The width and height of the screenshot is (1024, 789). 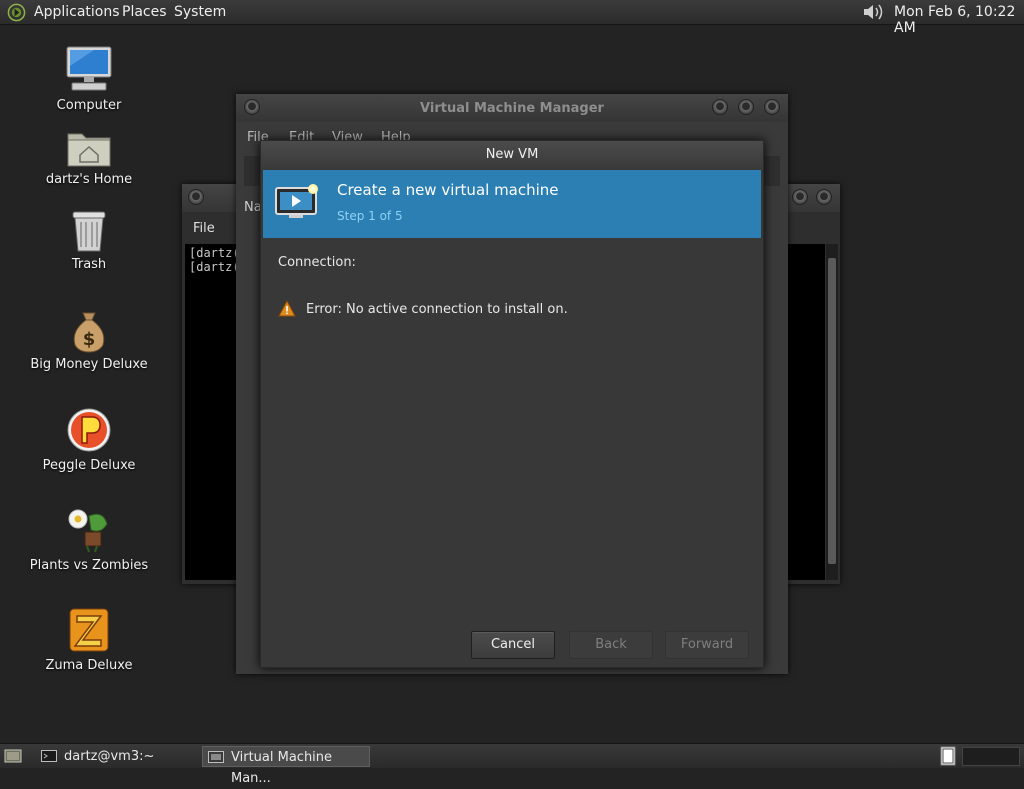 What do you see at coordinates (89, 630) in the screenshot?
I see `zuma-icon` at bounding box center [89, 630].